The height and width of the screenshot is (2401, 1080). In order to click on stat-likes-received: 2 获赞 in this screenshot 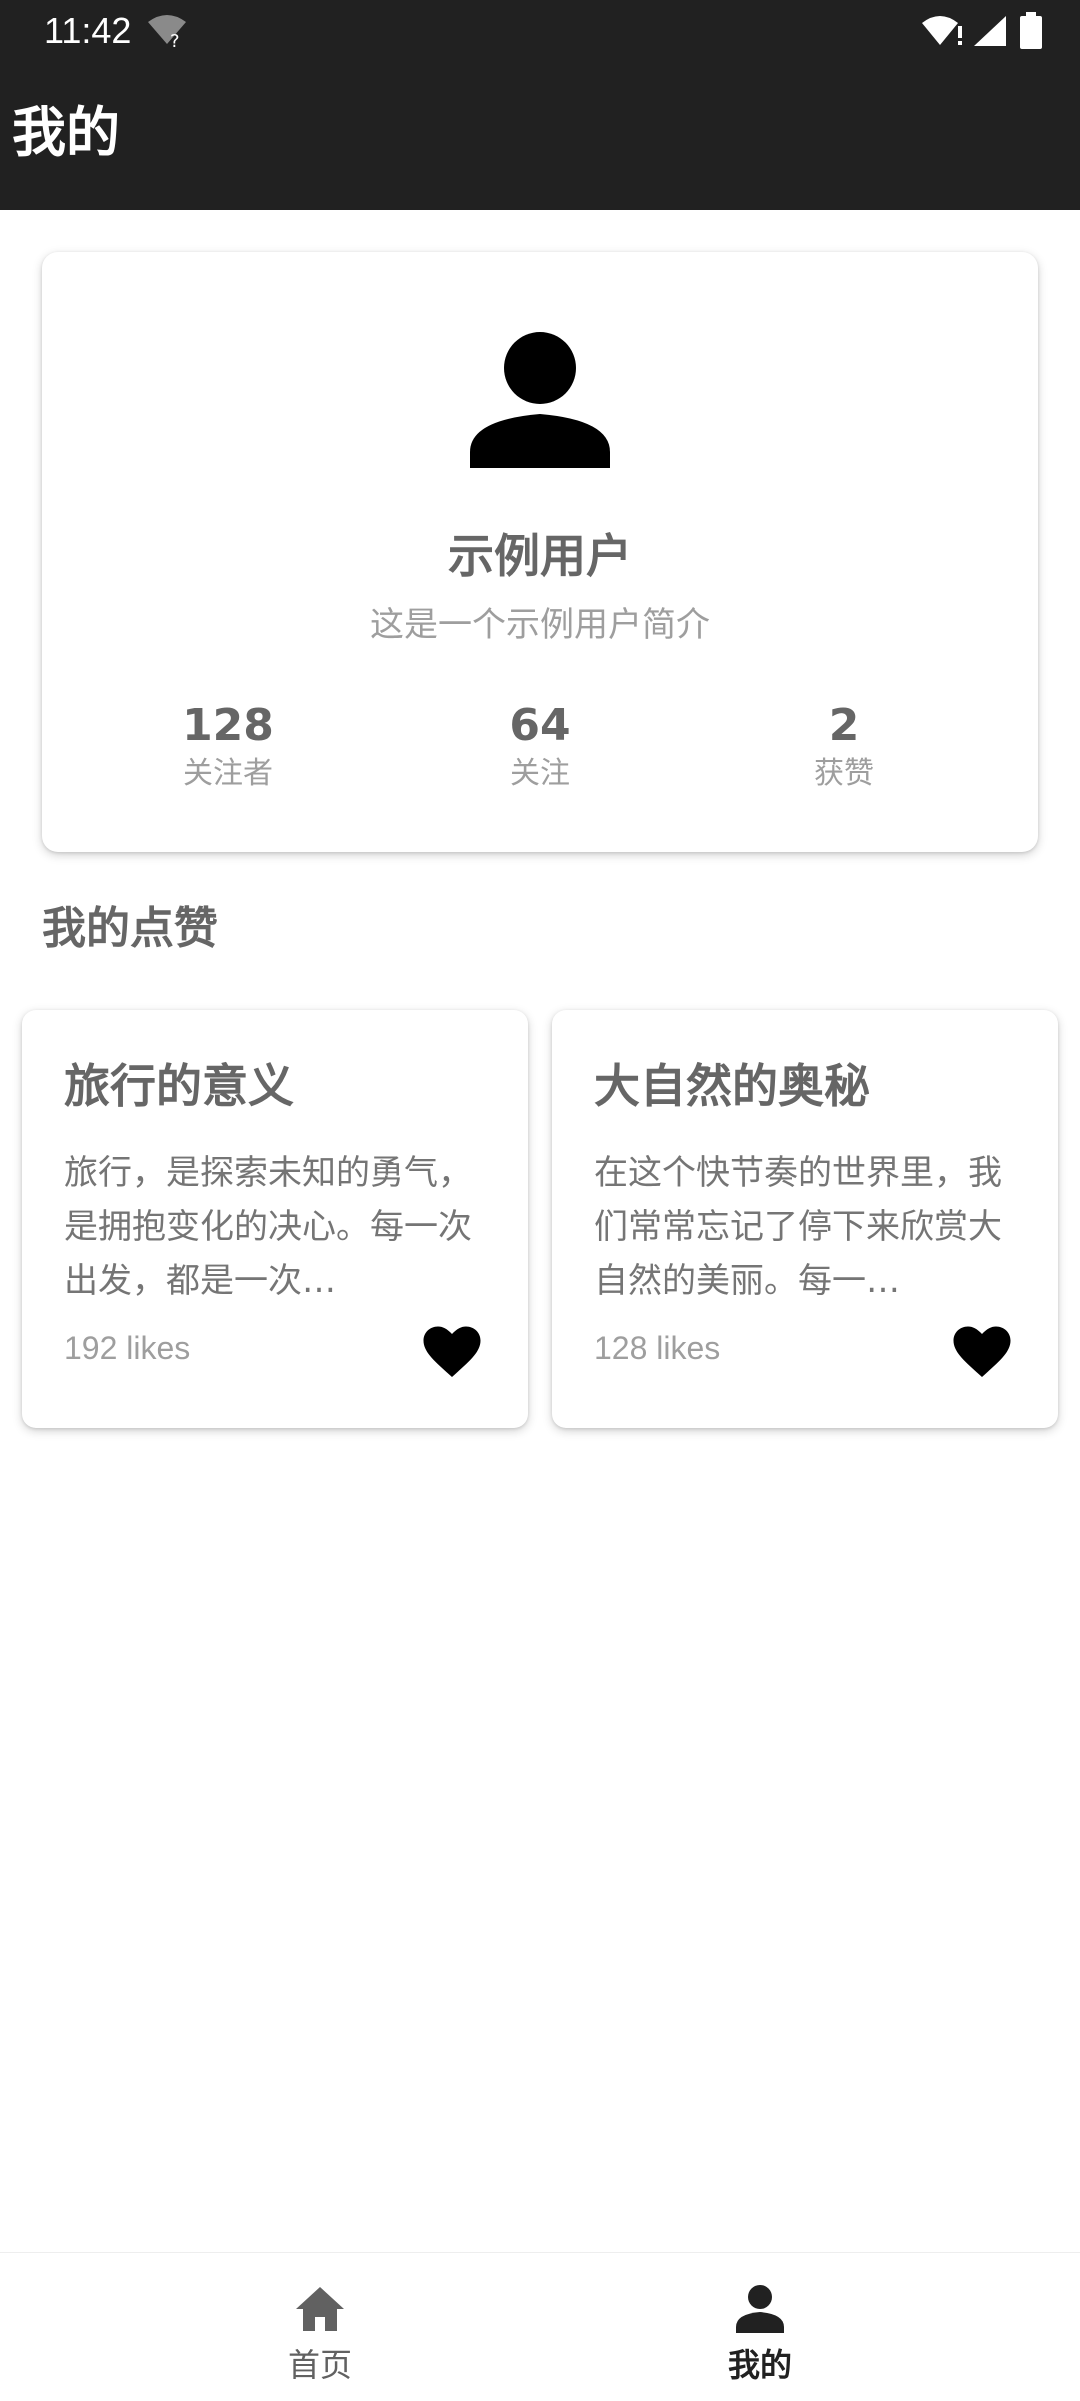, I will do `click(844, 747)`.